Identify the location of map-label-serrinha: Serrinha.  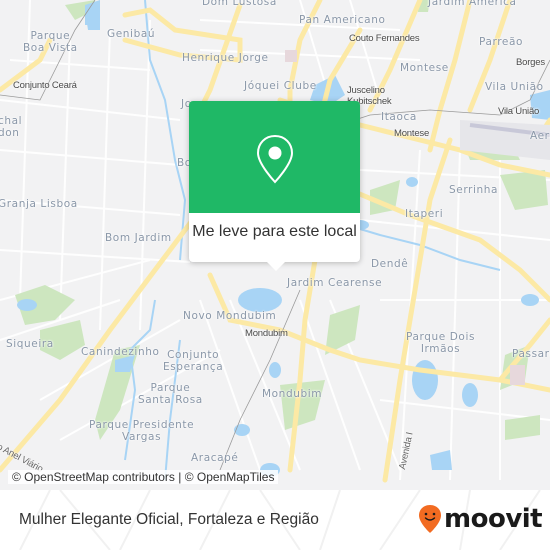
(474, 190).